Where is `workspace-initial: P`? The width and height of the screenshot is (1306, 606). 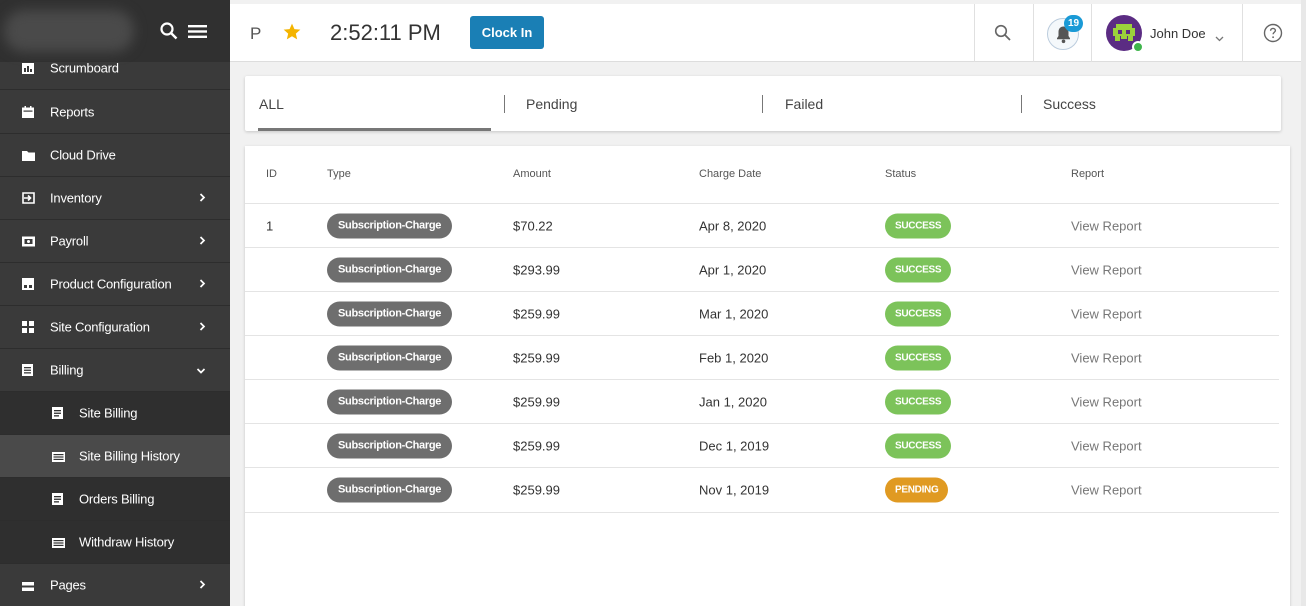
workspace-initial: P is located at coordinates (255, 34).